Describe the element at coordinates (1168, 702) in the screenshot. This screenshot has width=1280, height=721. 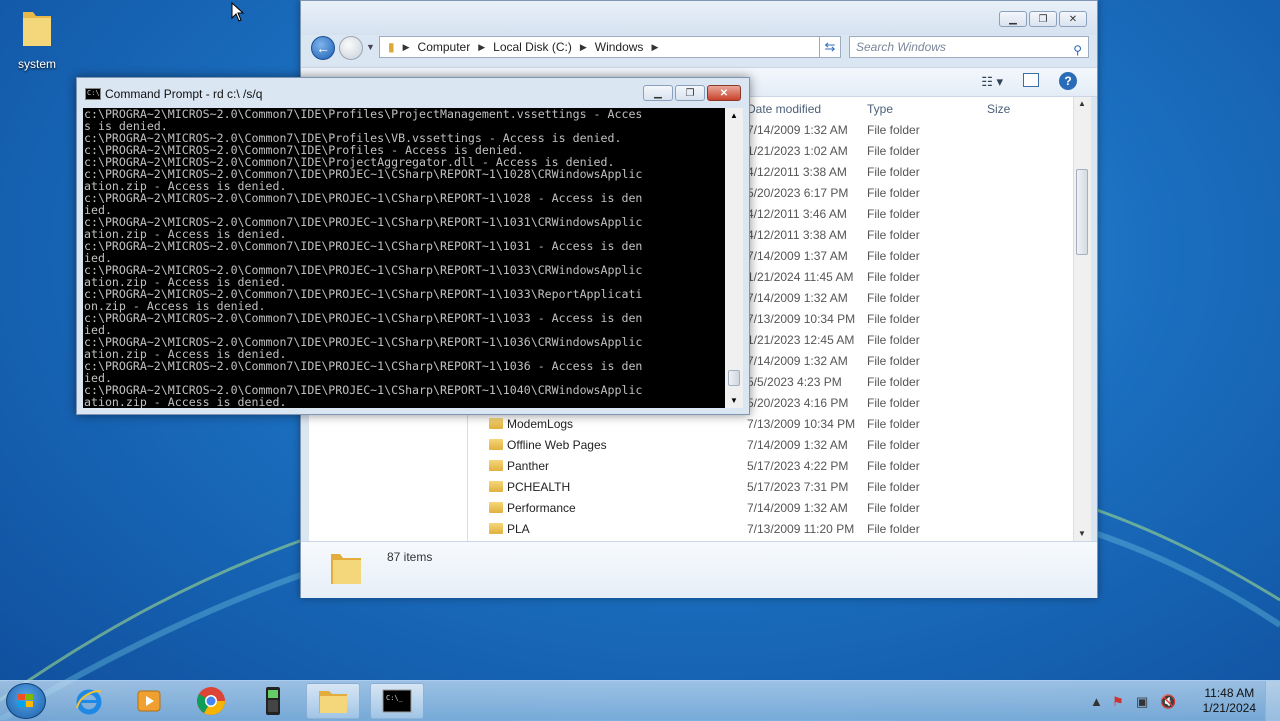
I see `volume-muted-icon: 🔇` at that location.